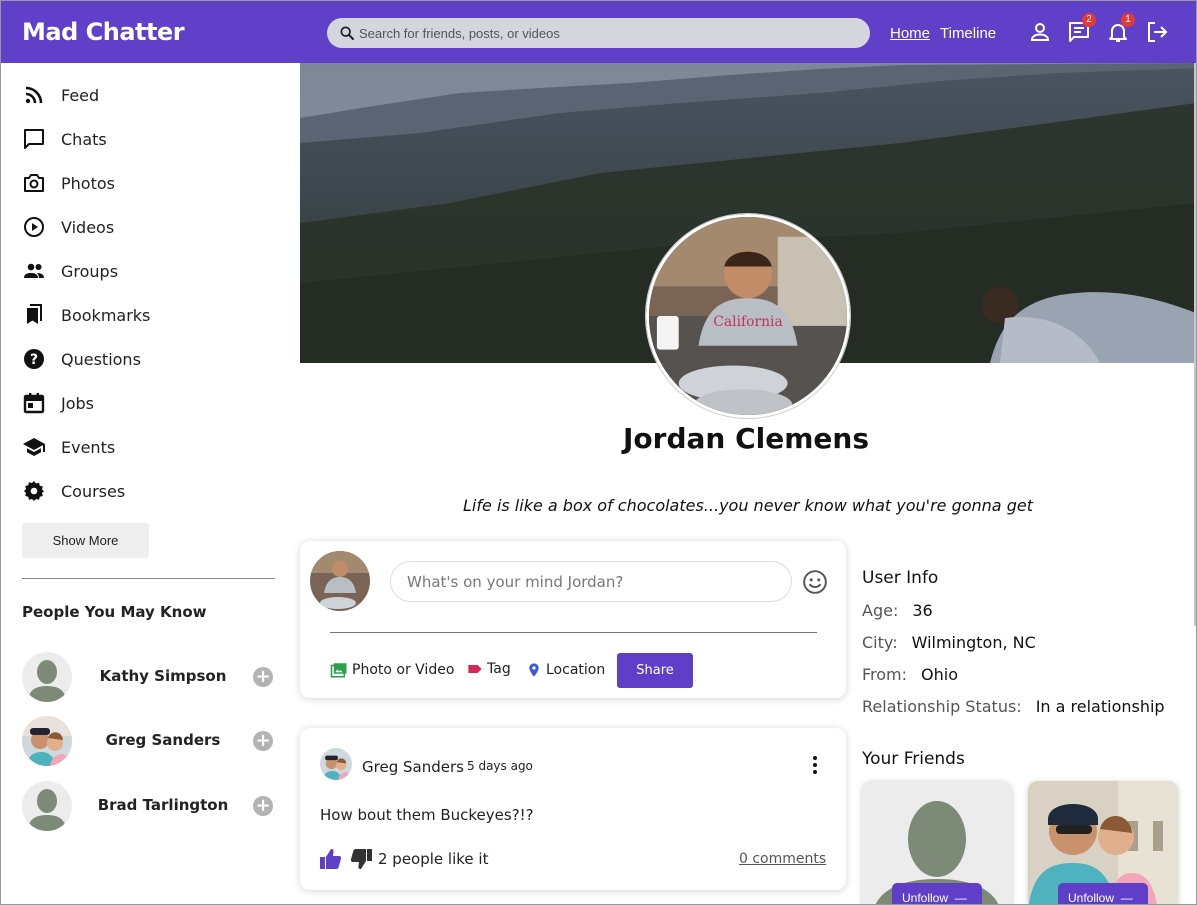 This screenshot has width=1197, height=905. Describe the element at coordinates (576, 670) in the screenshot. I see `location-option-label: Location` at that location.